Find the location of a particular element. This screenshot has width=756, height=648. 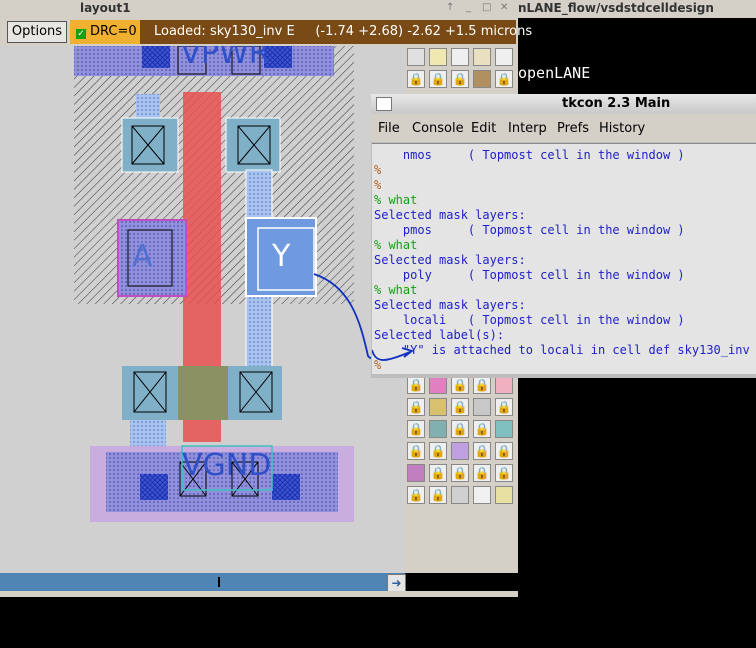

horizontal-scrollbar is located at coordinates (202, 582).